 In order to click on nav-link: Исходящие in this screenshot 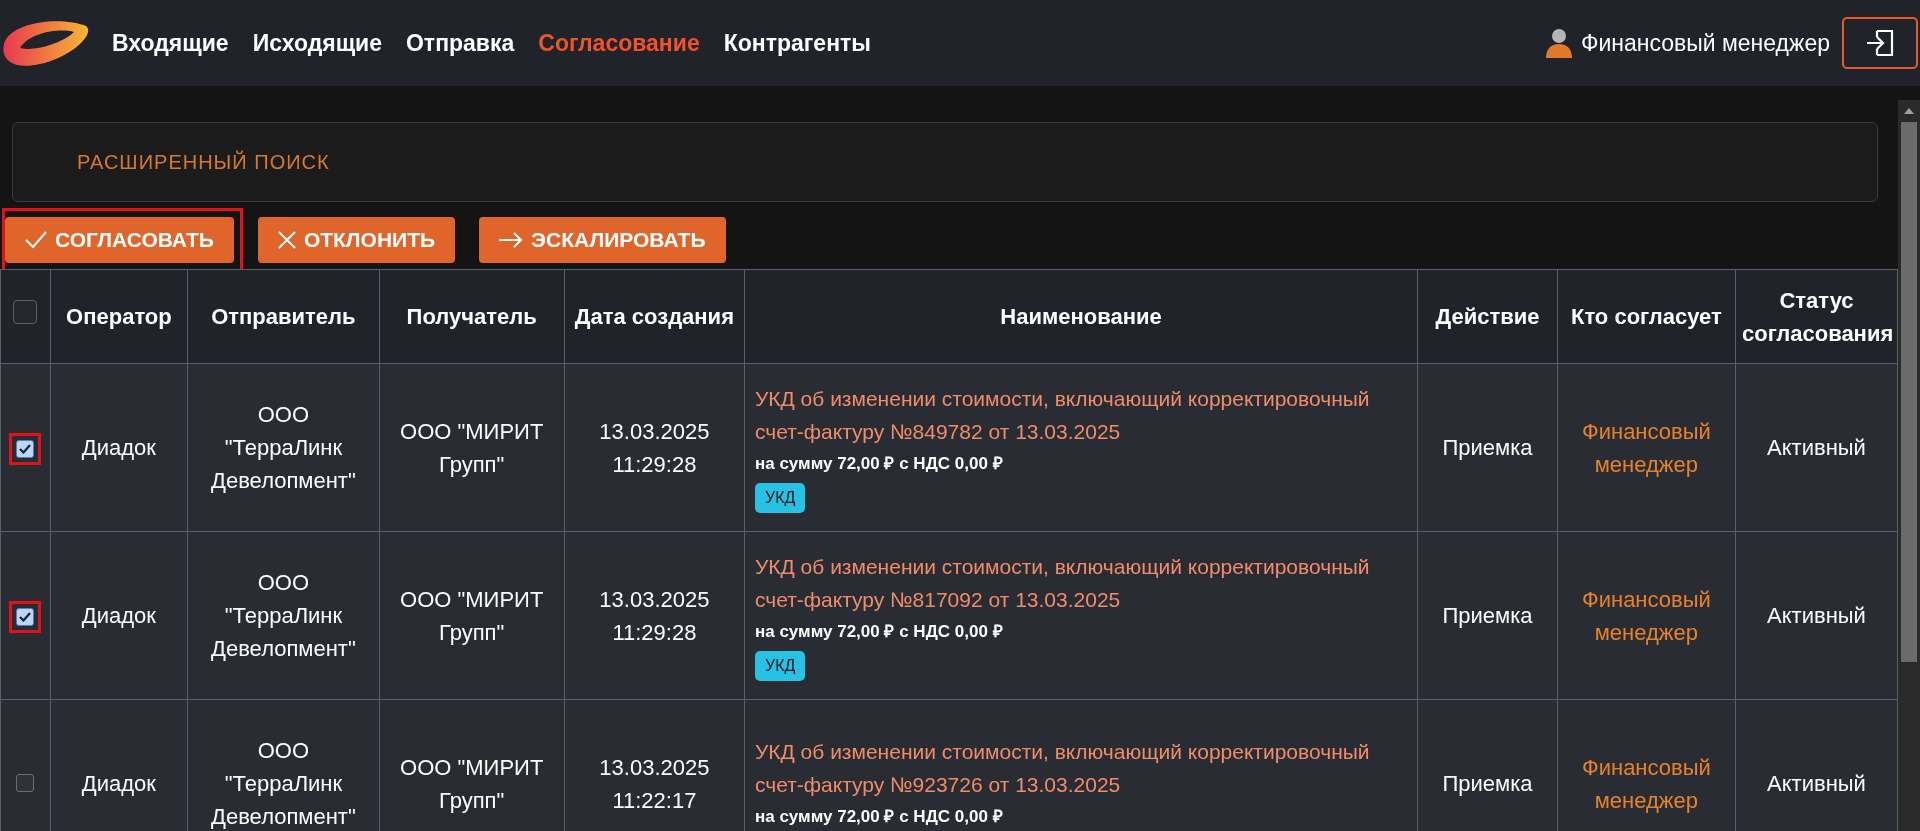, I will do `click(317, 43)`.